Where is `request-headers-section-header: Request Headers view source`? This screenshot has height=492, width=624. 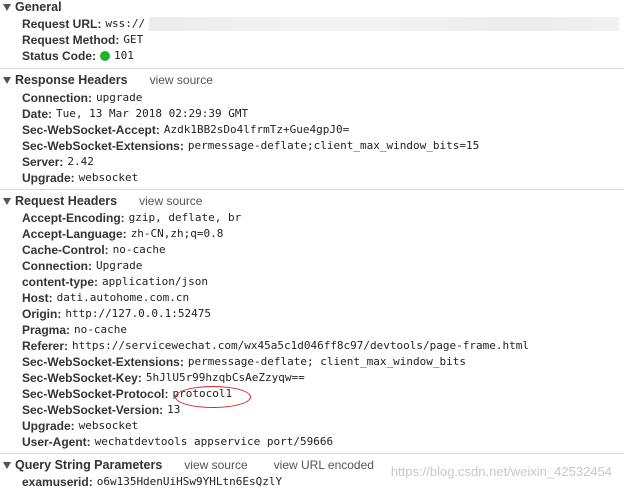
request-headers-section-header: Request Headers view source is located at coordinates (312, 201).